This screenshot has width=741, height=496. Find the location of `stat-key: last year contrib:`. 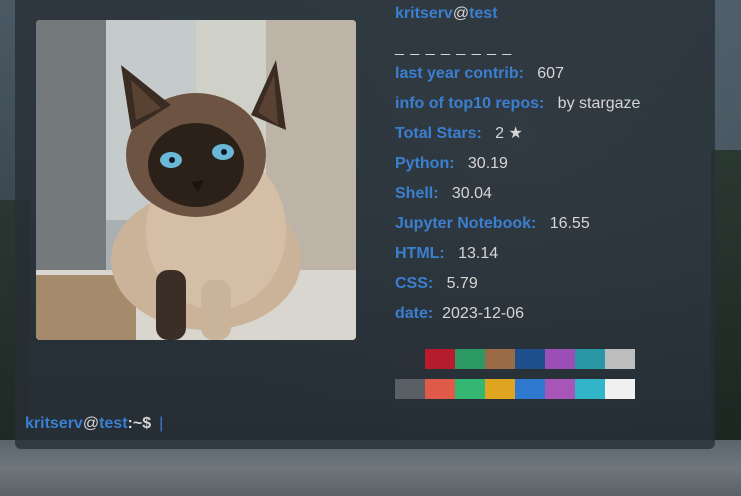

stat-key: last year contrib: is located at coordinates (459, 73).